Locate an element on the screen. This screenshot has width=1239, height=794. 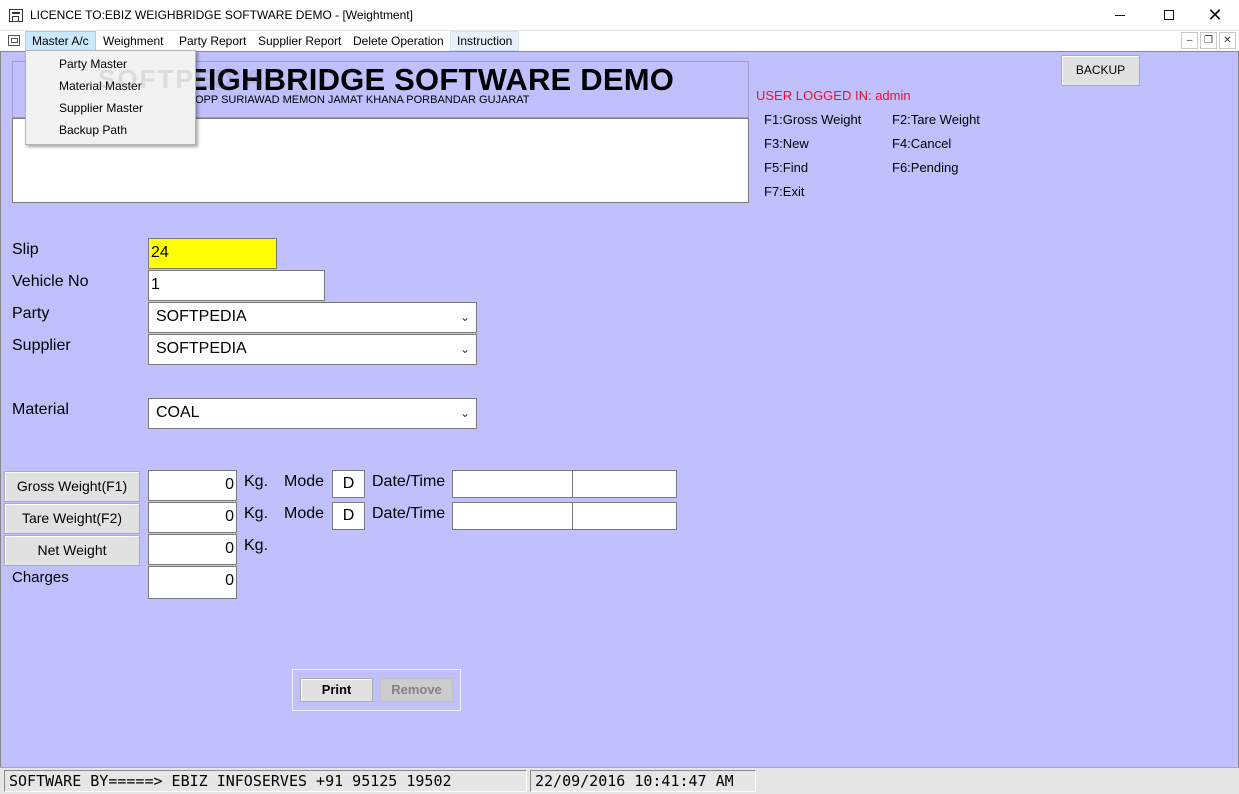
gross-time-input is located at coordinates (624, 484).